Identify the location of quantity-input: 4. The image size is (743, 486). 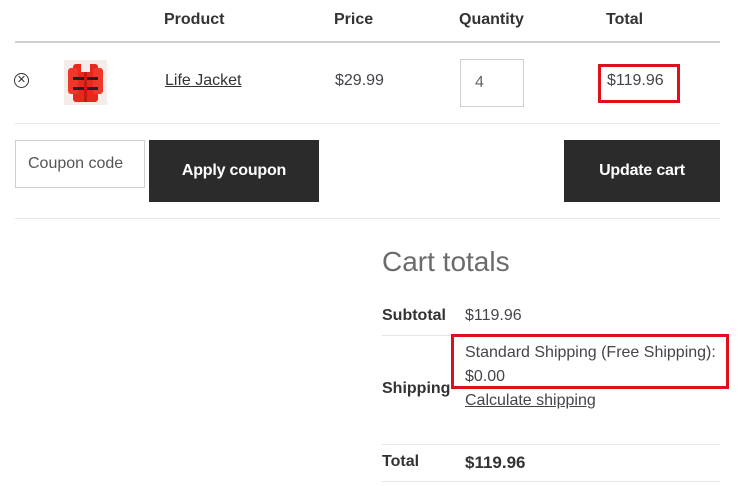
(492, 83).